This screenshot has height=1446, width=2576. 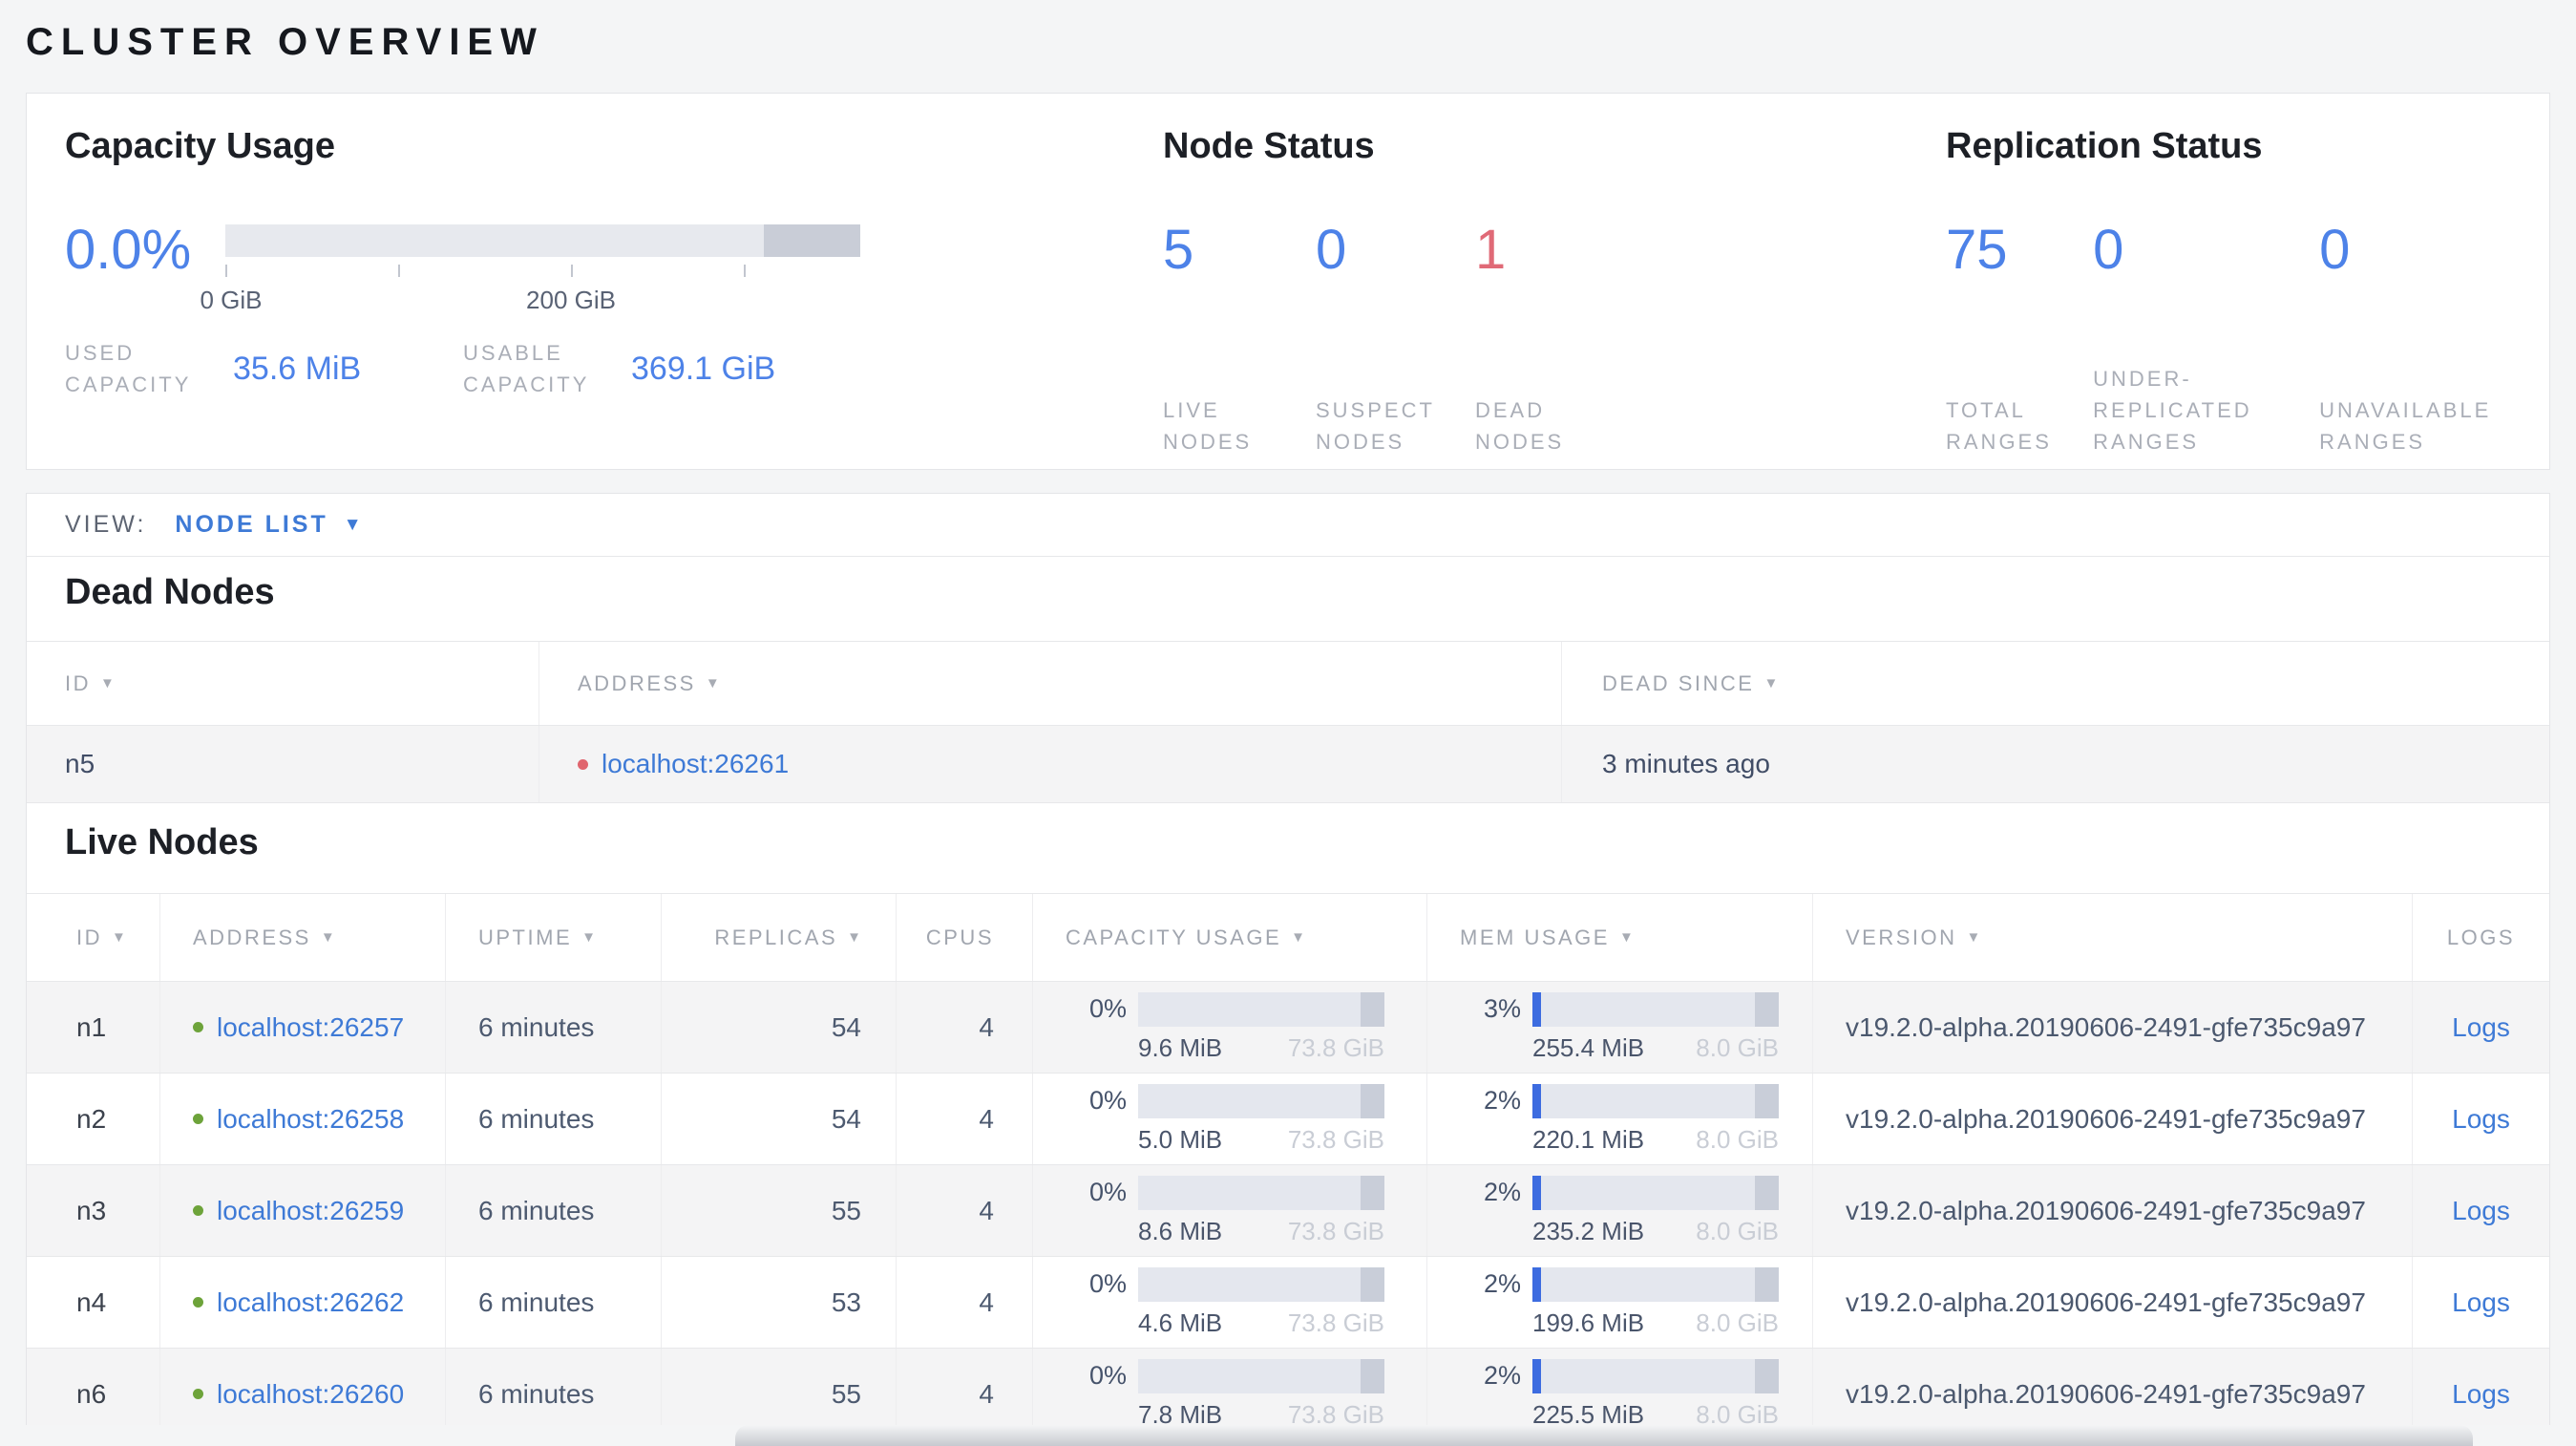 I want to click on node-id-cell: n5, so click(x=283, y=764).